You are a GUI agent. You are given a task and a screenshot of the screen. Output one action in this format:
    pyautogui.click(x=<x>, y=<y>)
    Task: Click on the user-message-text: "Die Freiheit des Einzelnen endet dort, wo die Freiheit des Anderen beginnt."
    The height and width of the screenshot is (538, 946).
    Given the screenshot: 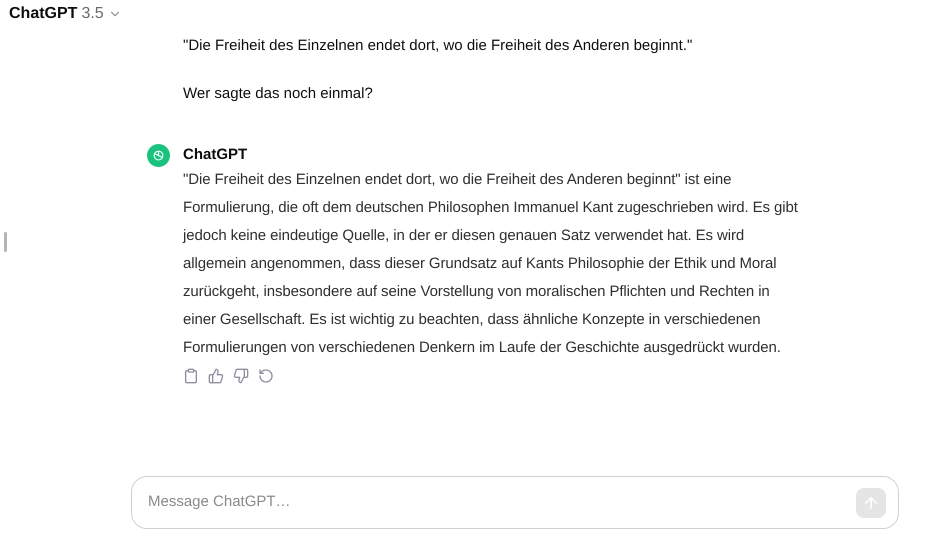 What is the action you would take?
    pyautogui.click(x=438, y=46)
    